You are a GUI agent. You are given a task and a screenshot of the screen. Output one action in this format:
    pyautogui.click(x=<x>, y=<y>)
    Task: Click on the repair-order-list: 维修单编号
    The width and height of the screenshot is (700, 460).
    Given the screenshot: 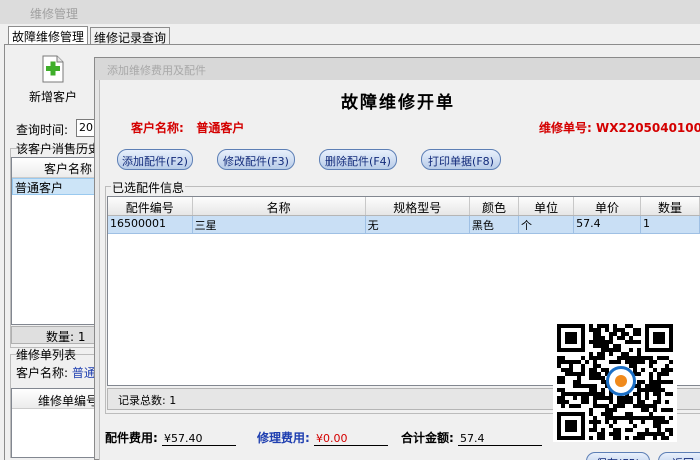 What is the action you would take?
    pyautogui.click(x=55, y=423)
    